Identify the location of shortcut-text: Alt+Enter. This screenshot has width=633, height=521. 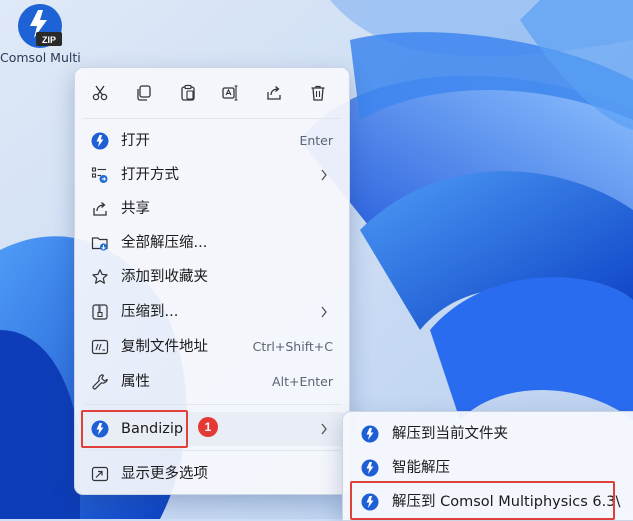
(302, 381).